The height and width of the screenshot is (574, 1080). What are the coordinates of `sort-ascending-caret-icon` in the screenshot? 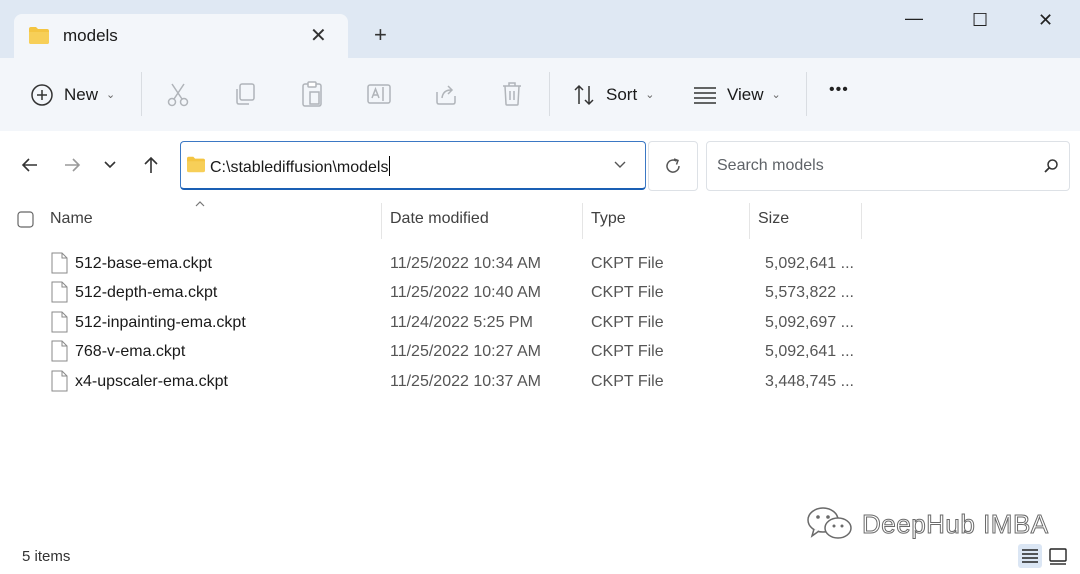 It's located at (200, 204).